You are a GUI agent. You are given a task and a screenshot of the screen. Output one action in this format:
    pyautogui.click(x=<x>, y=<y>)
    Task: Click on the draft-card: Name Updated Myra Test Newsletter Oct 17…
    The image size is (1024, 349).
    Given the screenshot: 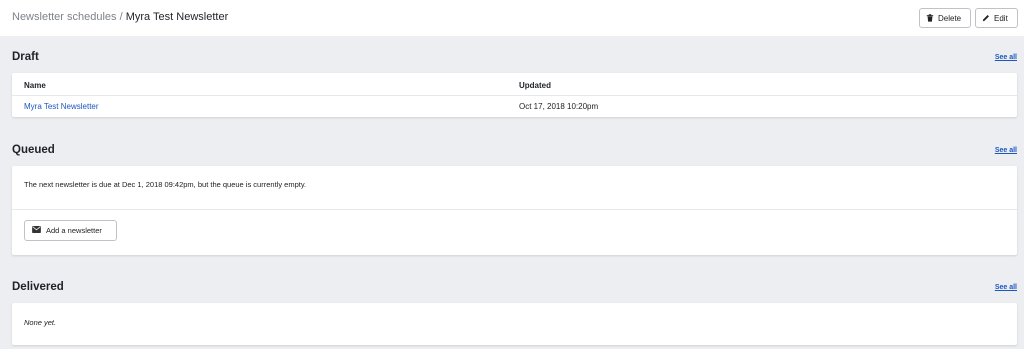 What is the action you would take?
    pyautogui.click(x=514, y=95)
    